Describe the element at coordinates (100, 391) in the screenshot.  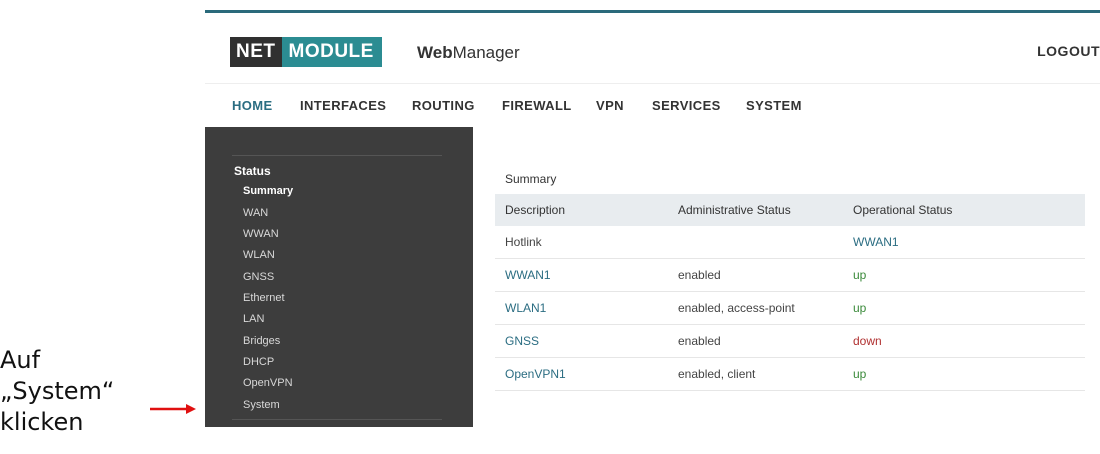
I see `instruction-annotation: Auf „System“ klicken` at that location.